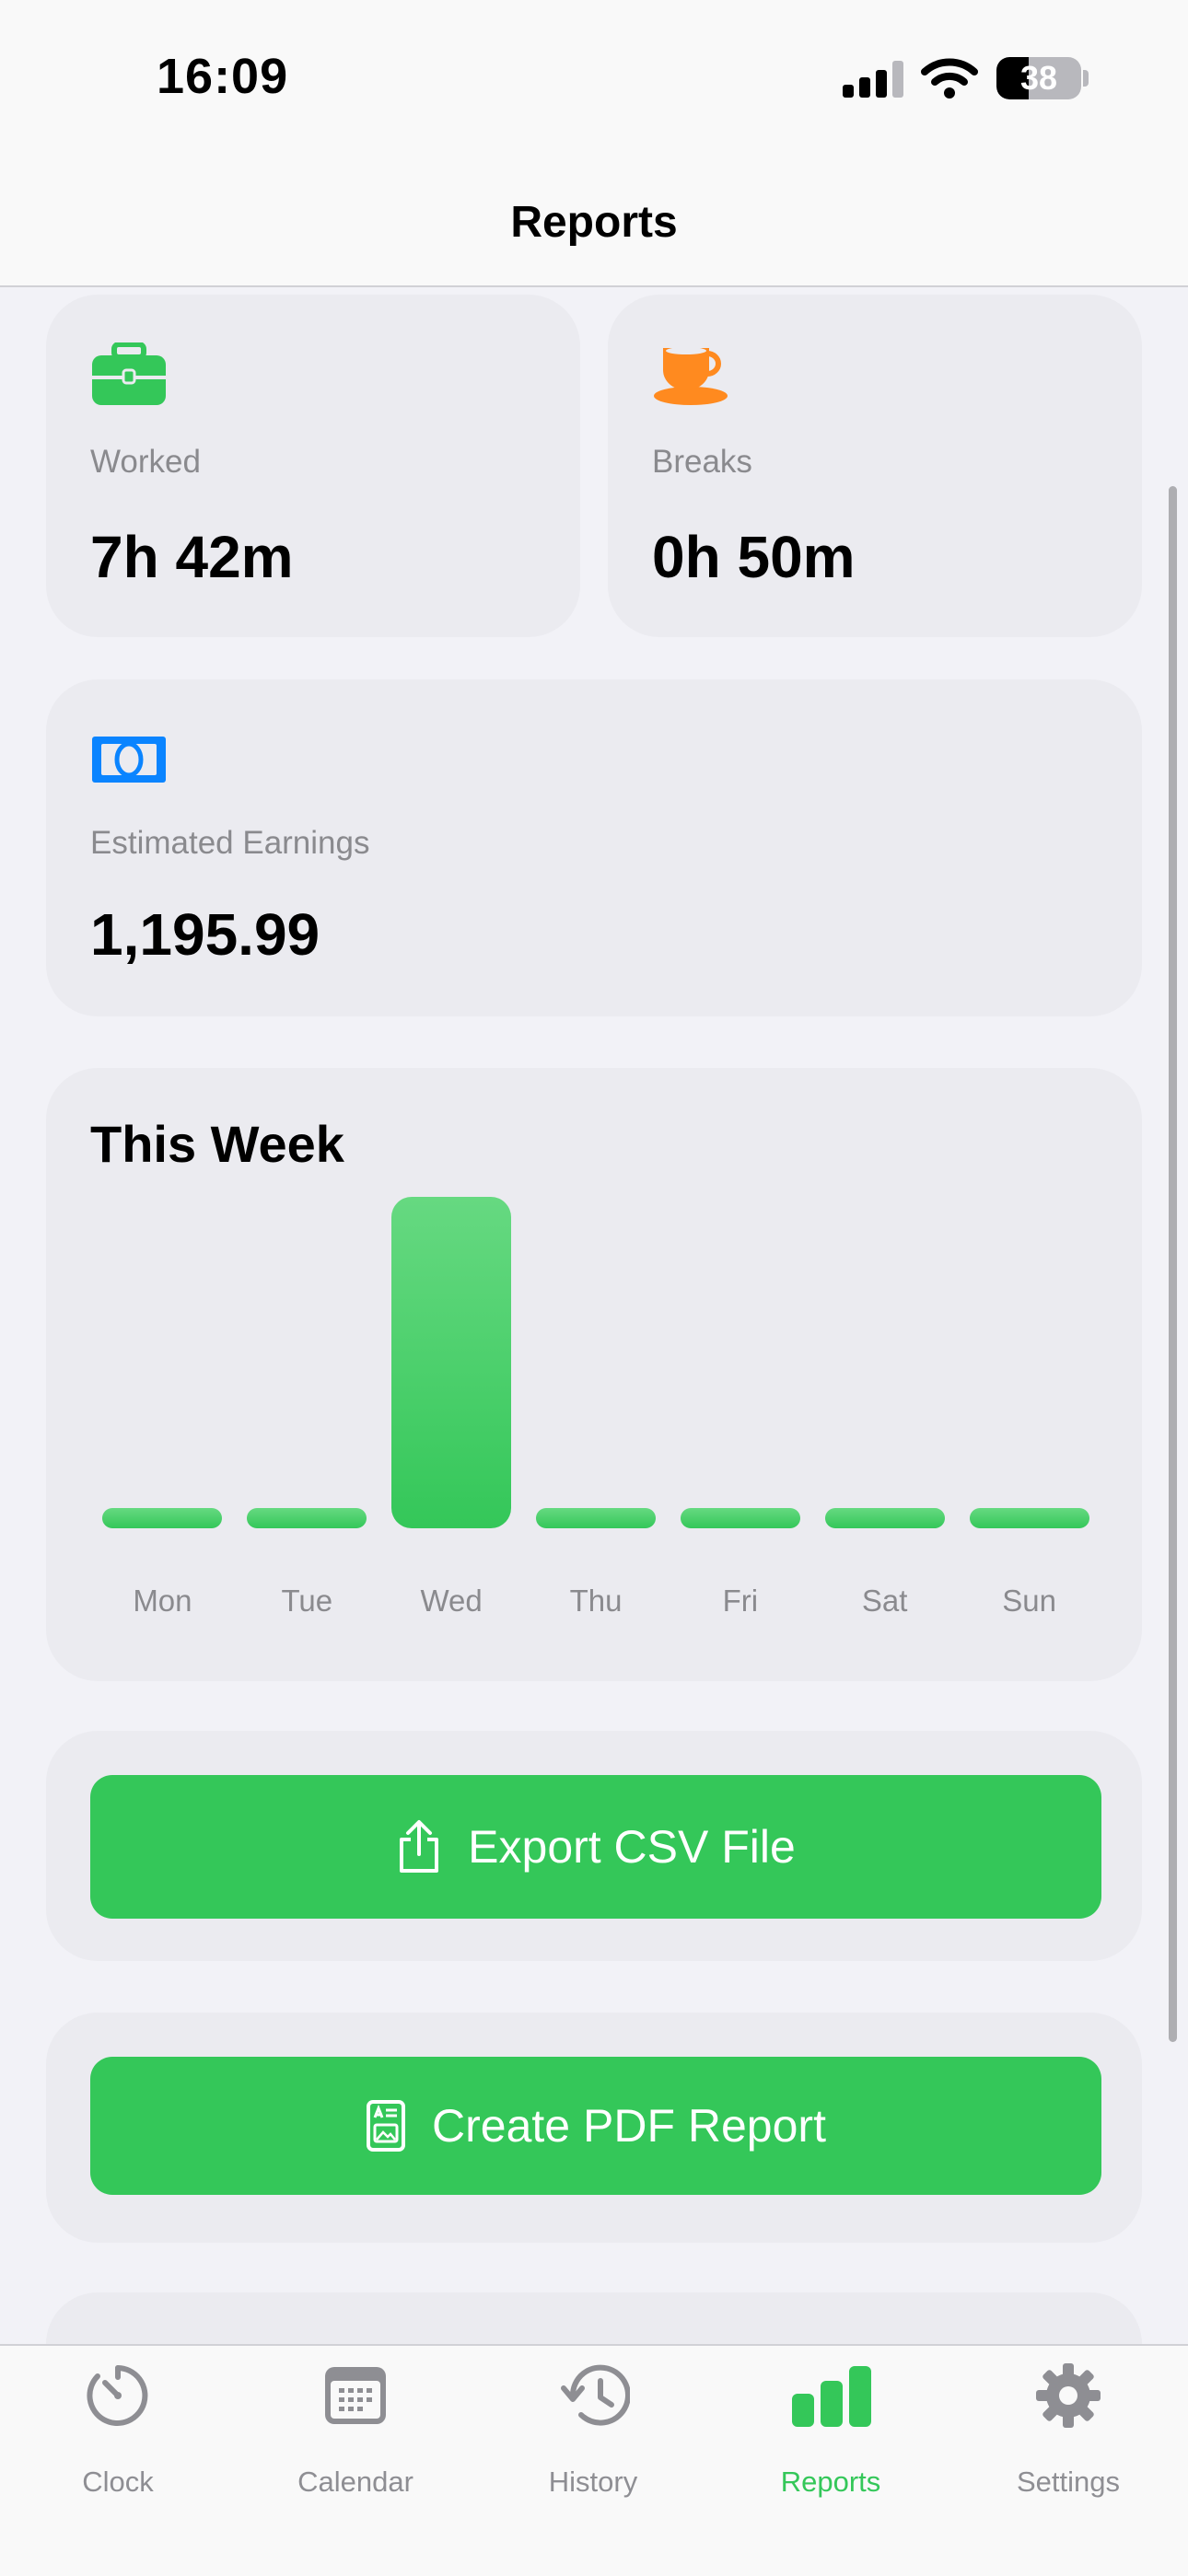  I want to click on tab-settings-label: Settings, so click(1068, 2482).